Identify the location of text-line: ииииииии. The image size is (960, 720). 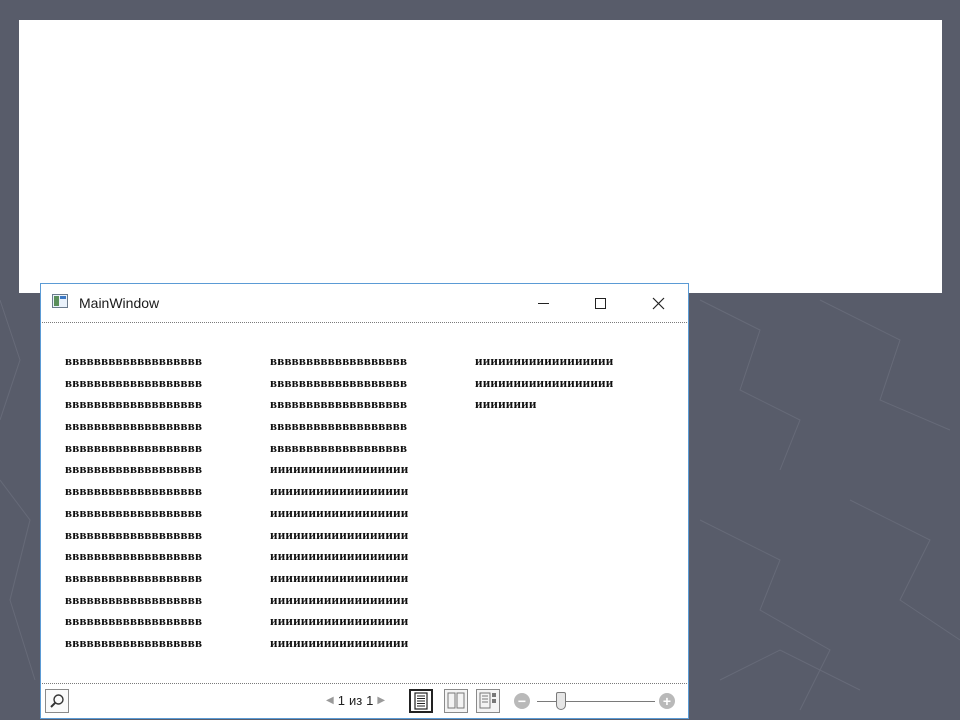
(506, 404).